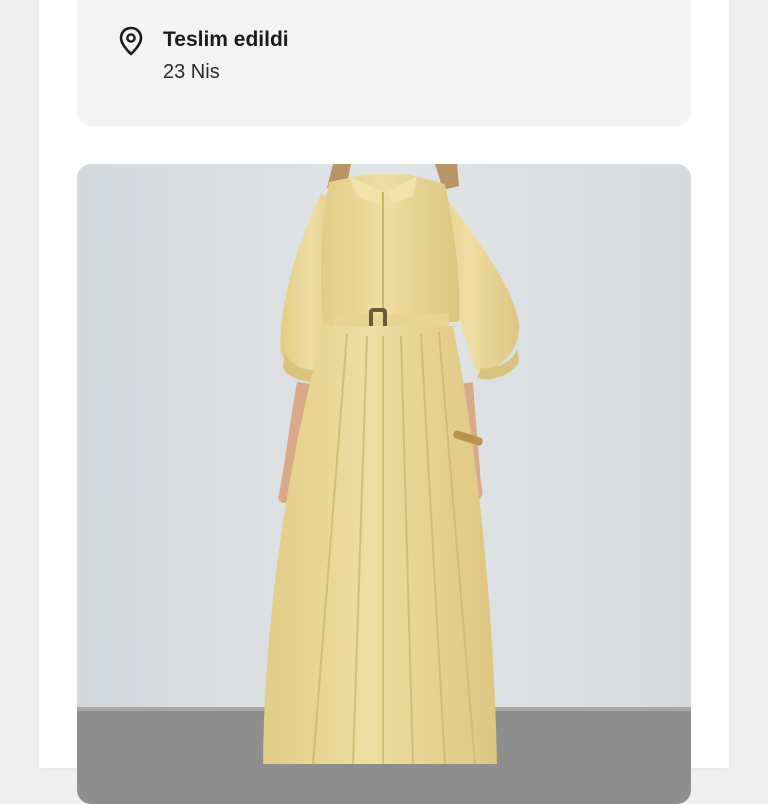 The height and width of the screenshot is (804, 768). I want to click on delivery-status-title: Teslim edildi, so click(226, 39).